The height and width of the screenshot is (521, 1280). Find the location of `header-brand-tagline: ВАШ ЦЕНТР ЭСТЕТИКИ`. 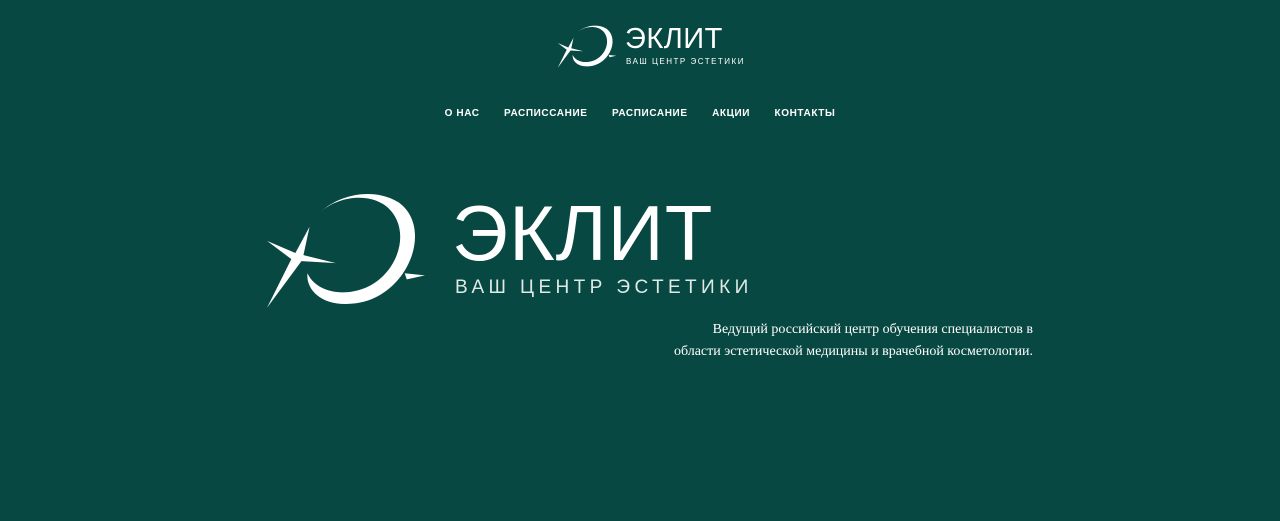

header-brand-tagline: ВАШ ЦЕНТР ЭСТЕТИКИ is located at coordinates (685, 61).